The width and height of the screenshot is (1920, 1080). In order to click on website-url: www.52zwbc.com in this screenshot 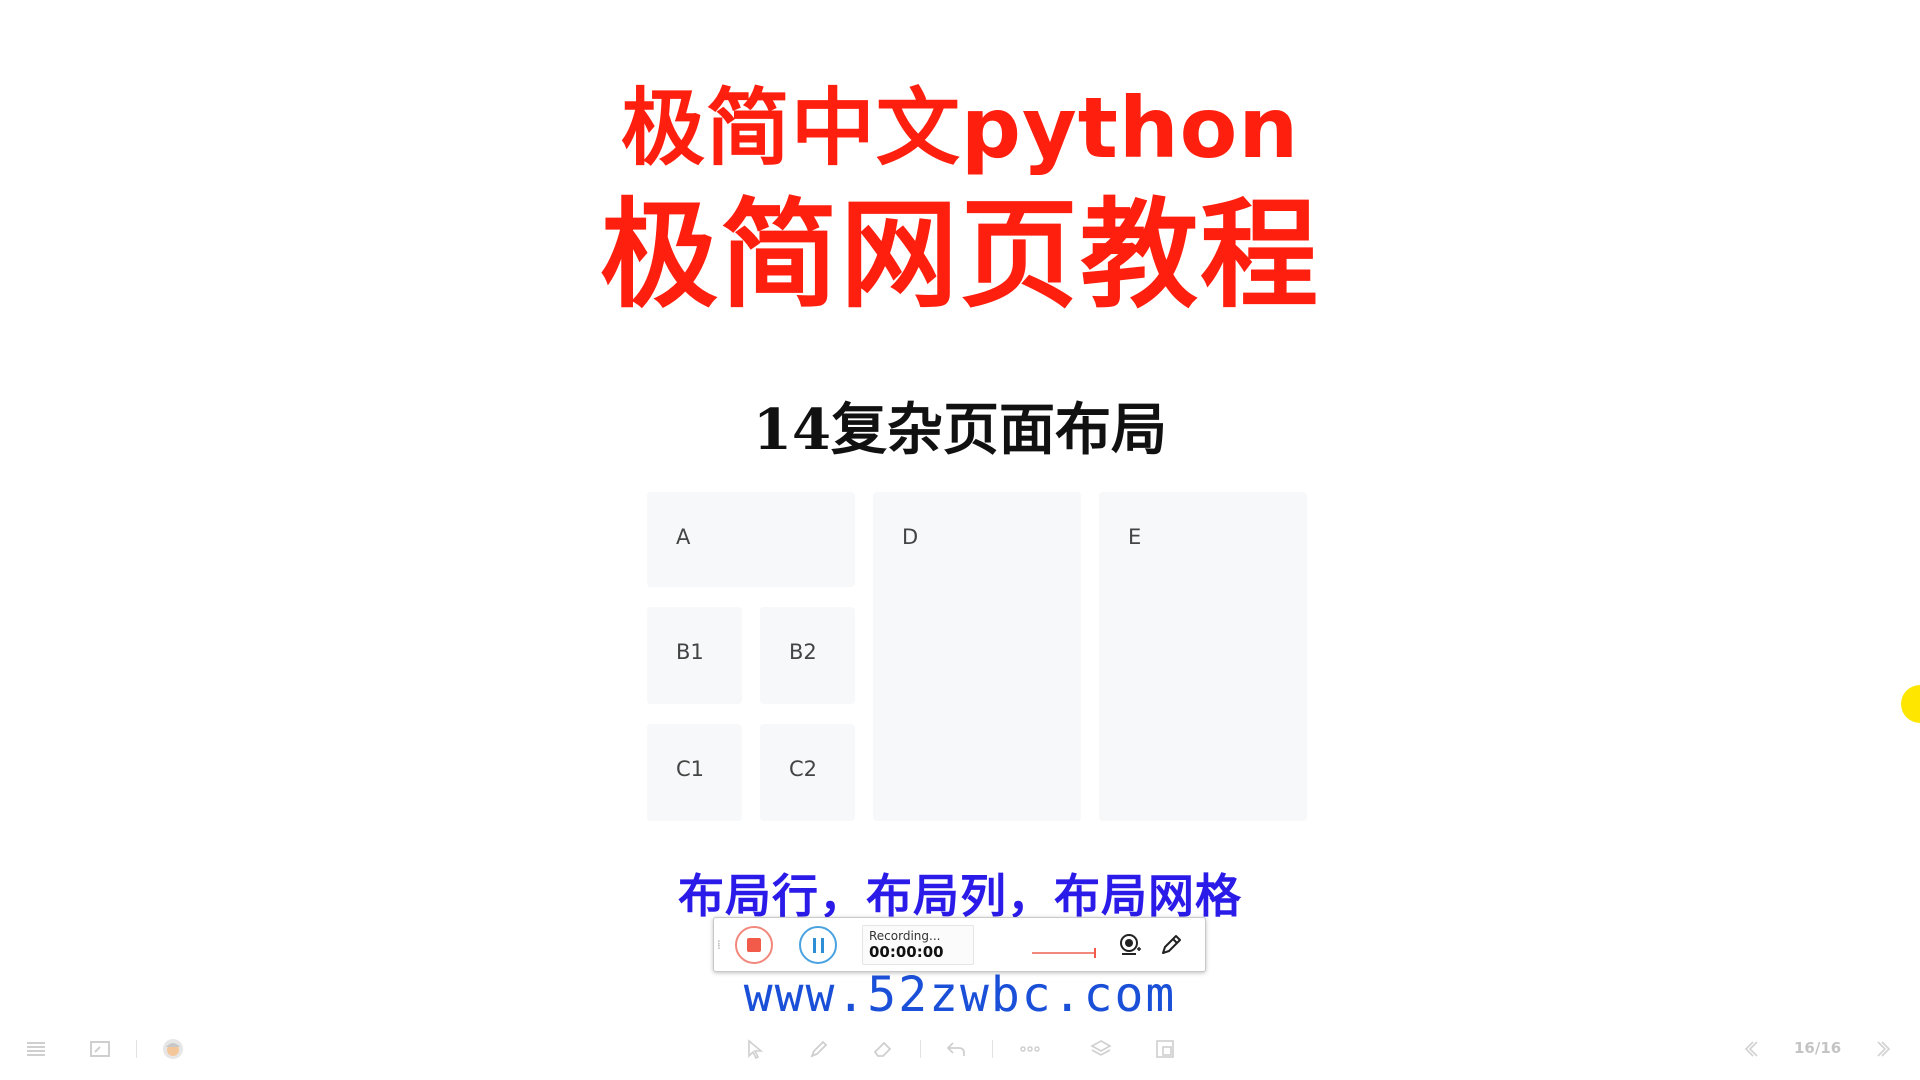, I will do `click(960, 995)`.